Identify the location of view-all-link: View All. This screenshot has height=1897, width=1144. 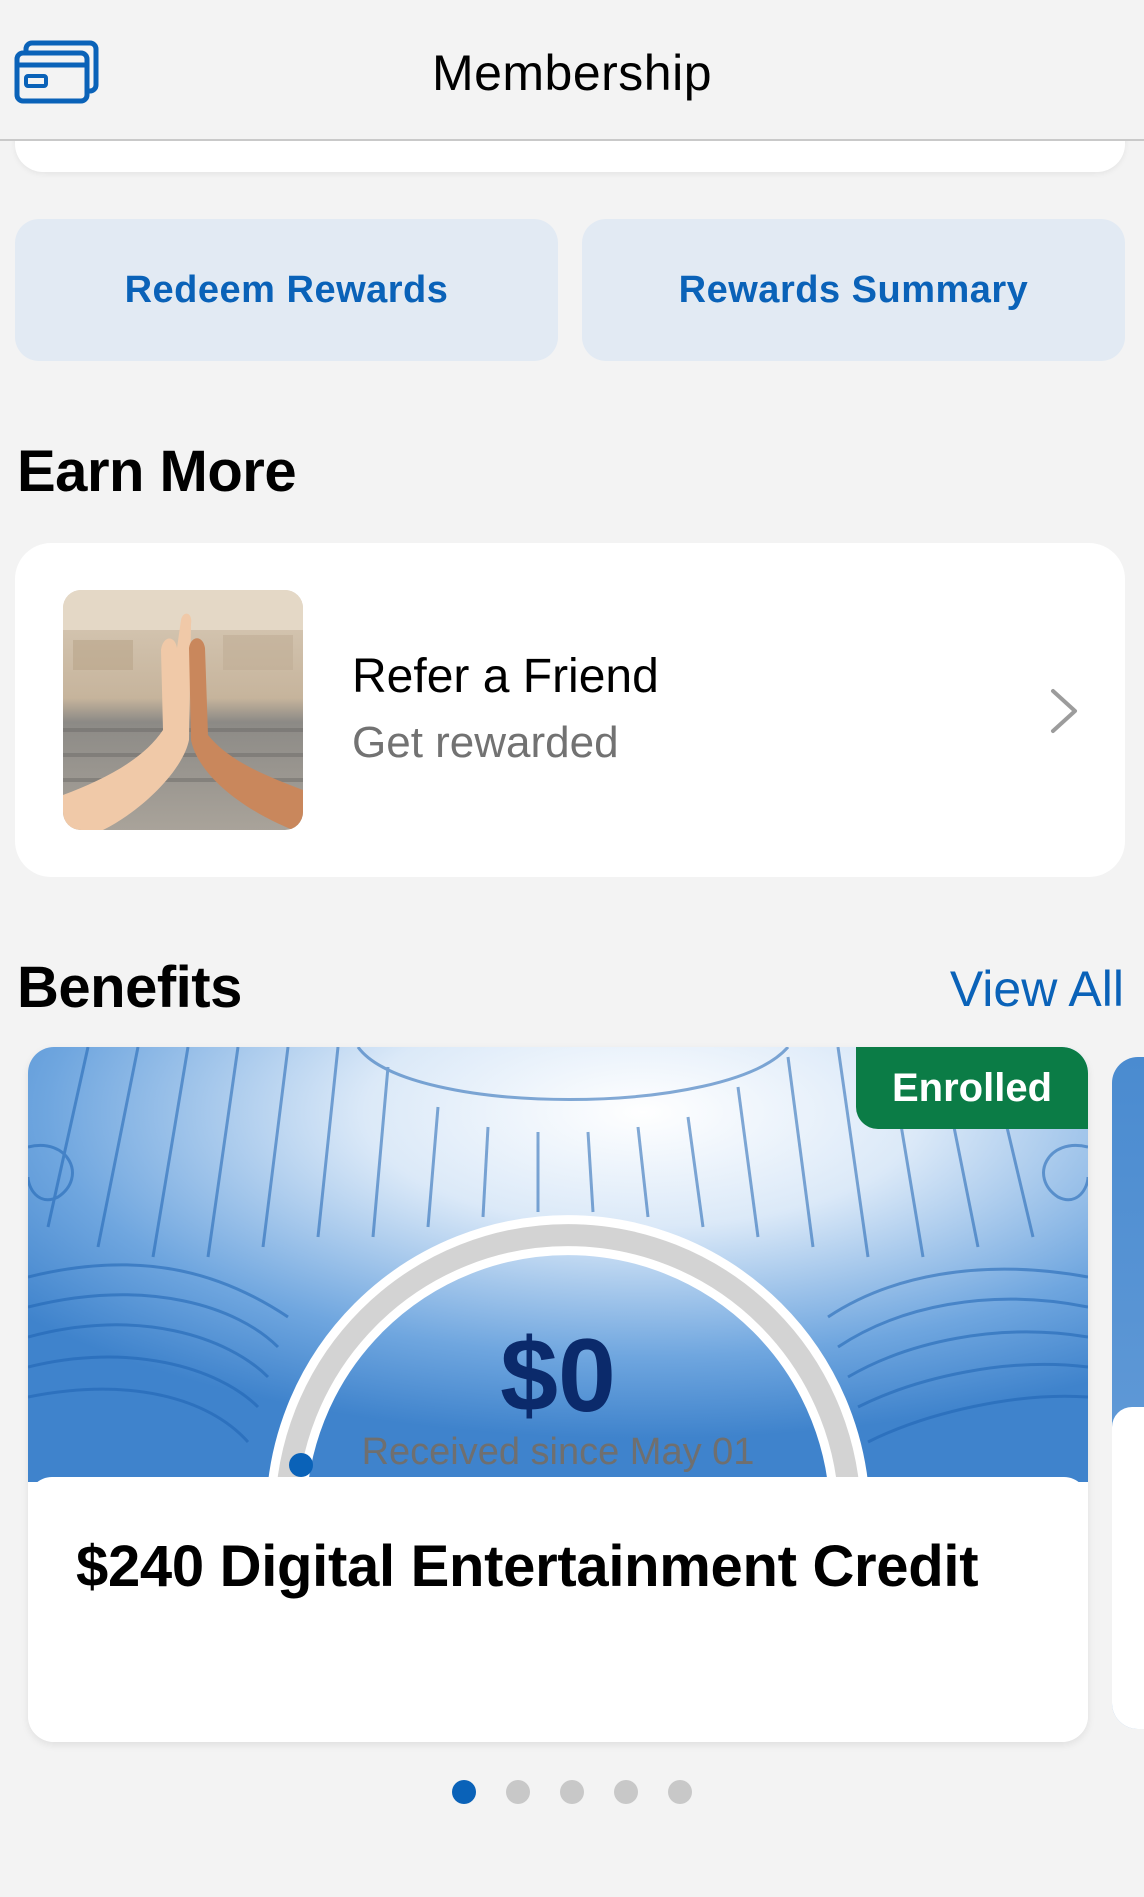
(1037, 989).